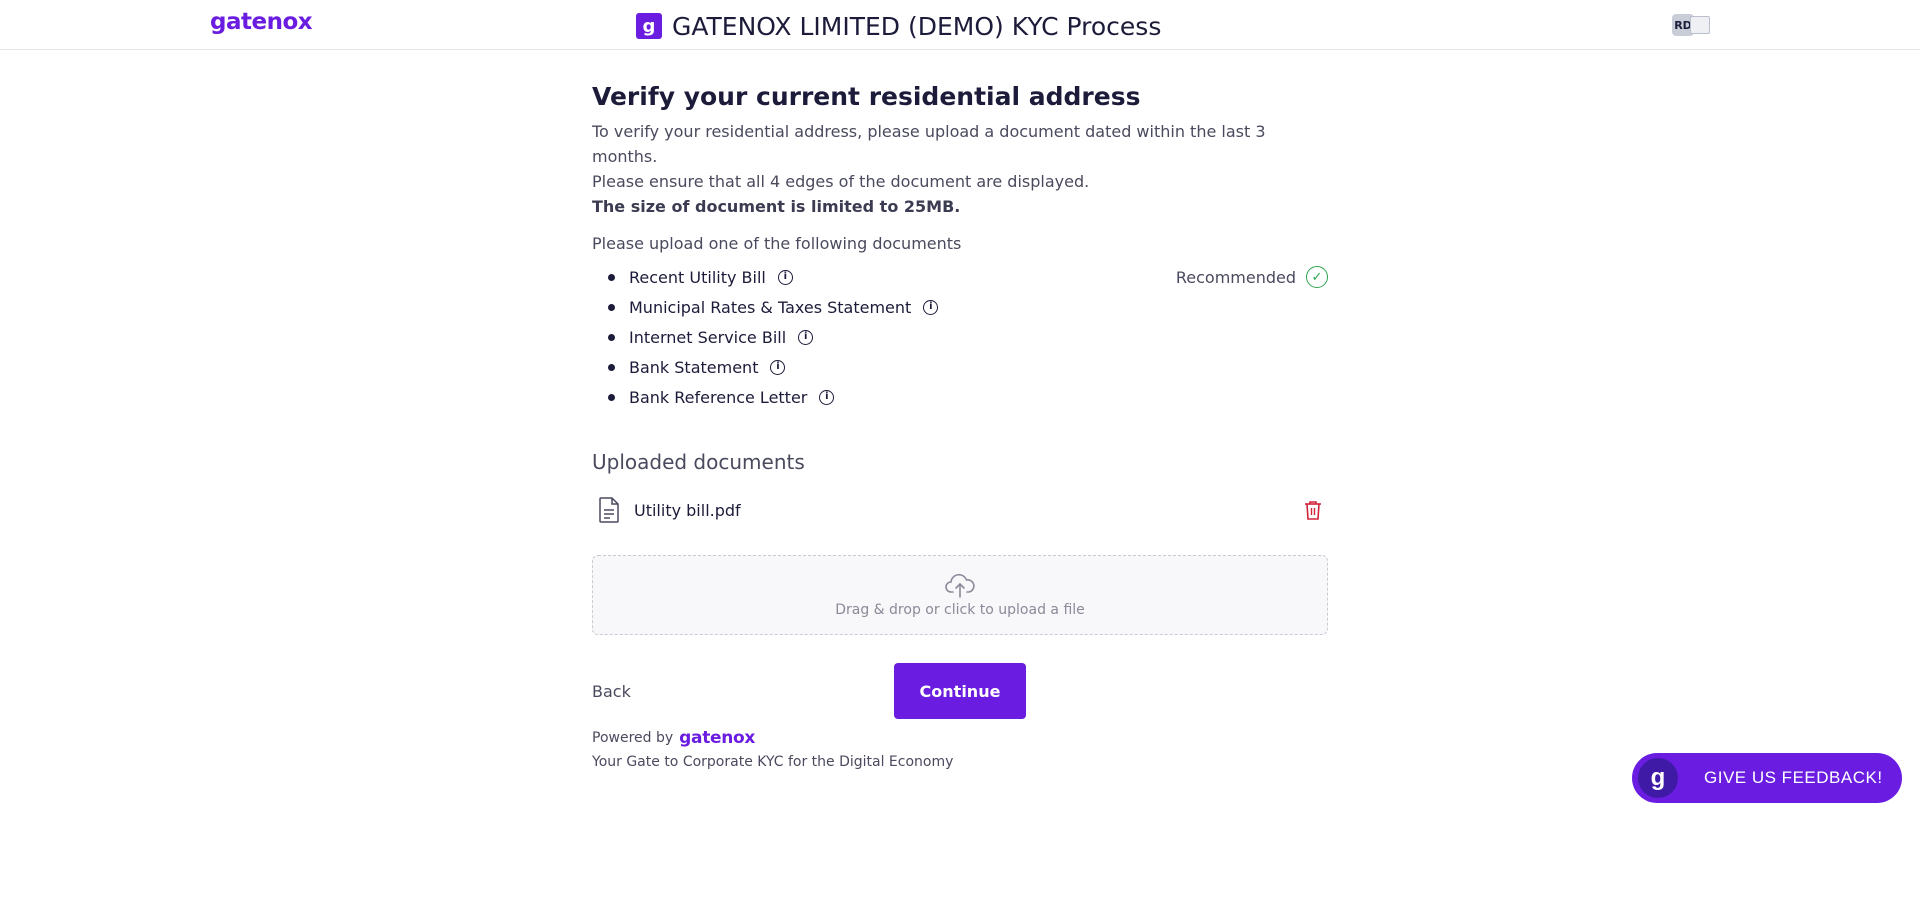 Image resolution: width=1920 pixels, height=917 pixels. I want to click on uploaded-file-row: Utility bill.pdf, so click(960, 510).